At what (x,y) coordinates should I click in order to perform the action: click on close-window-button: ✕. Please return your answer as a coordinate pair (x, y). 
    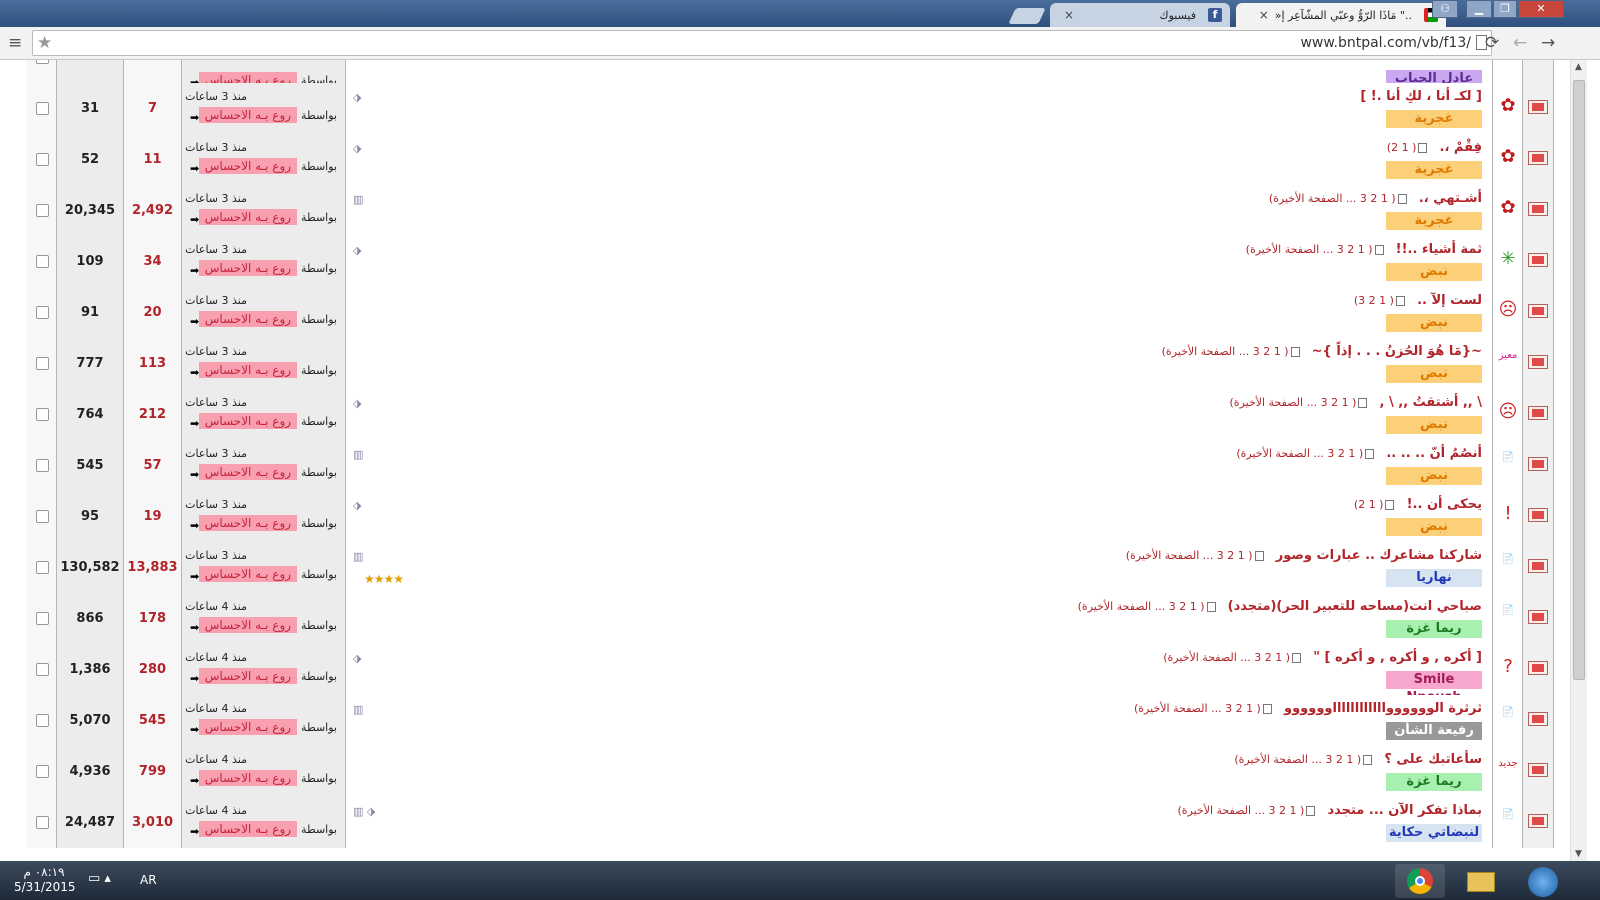
    Looking at the image, I should click on (1541, 9).